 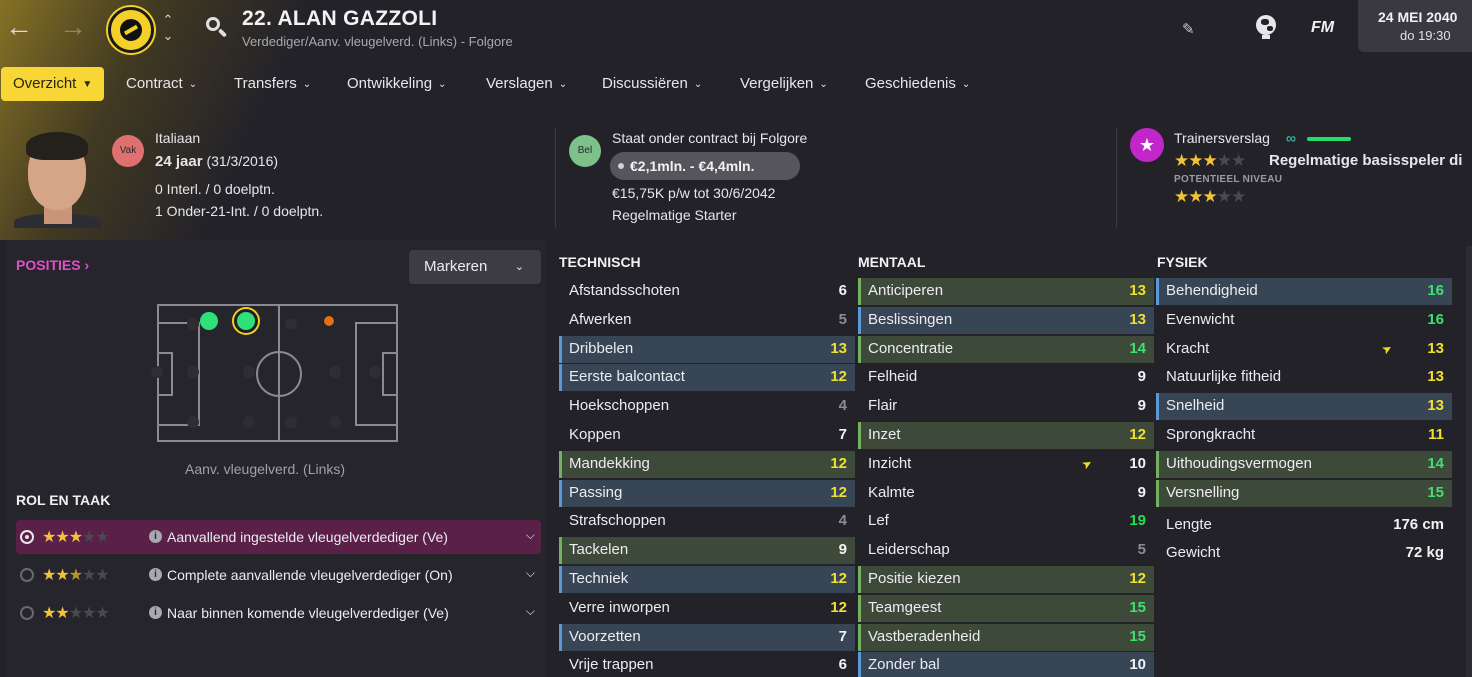 I want to click on transfer-value-pill: €2,1mln. - €4,4mln., so click(x=705, y=166).